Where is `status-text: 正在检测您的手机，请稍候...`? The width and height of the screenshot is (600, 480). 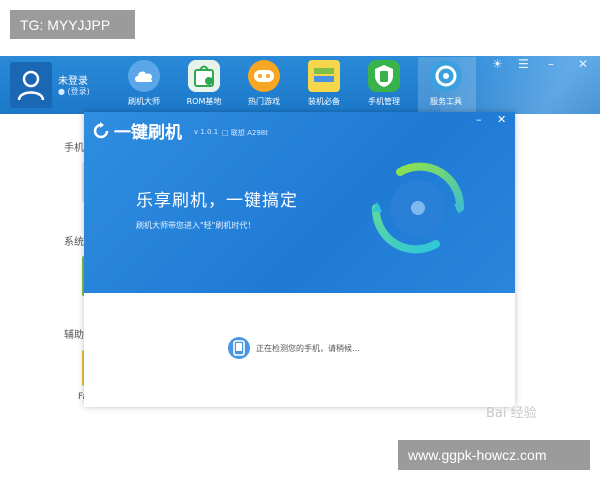
status-text: 正在检测您的手机，请稍候... is located at coordinates (308, 348).